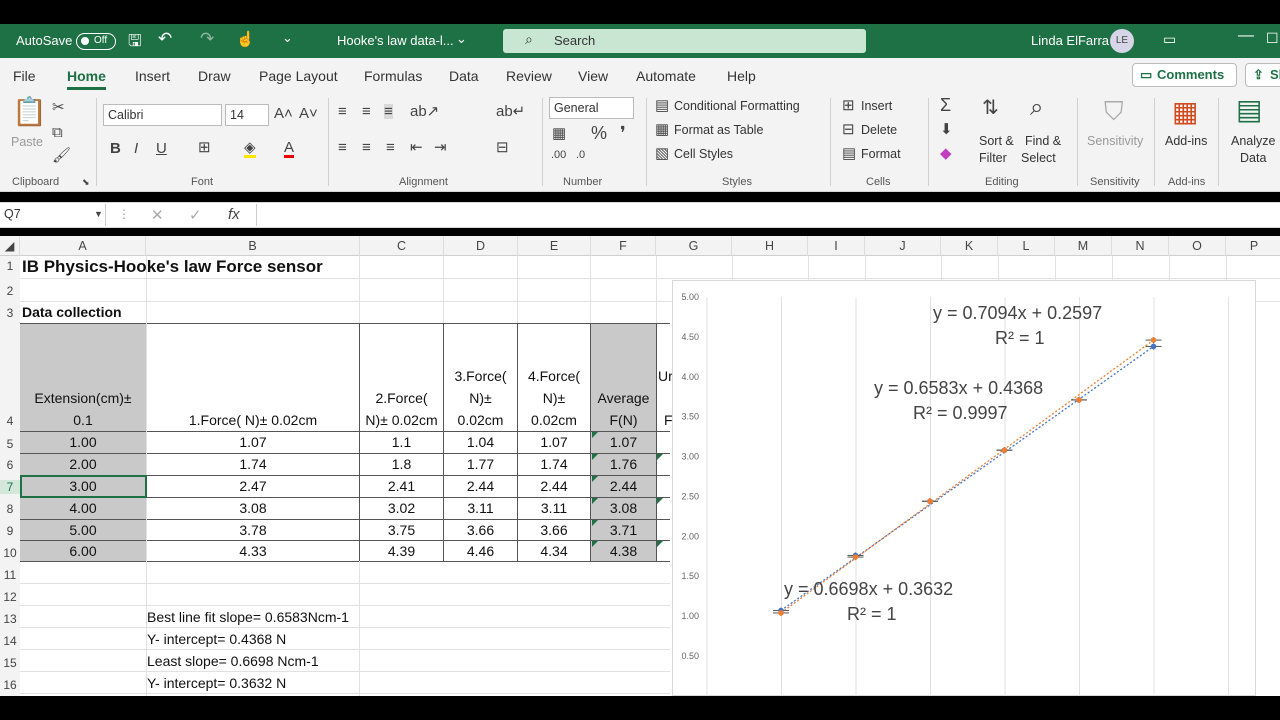 The width and height of the screenshot is (1280, 720). What do you see at coordinates (424, 111) in the screenshot?
I see `orientation-icon: ab↗` at bounding box center [424, 111].